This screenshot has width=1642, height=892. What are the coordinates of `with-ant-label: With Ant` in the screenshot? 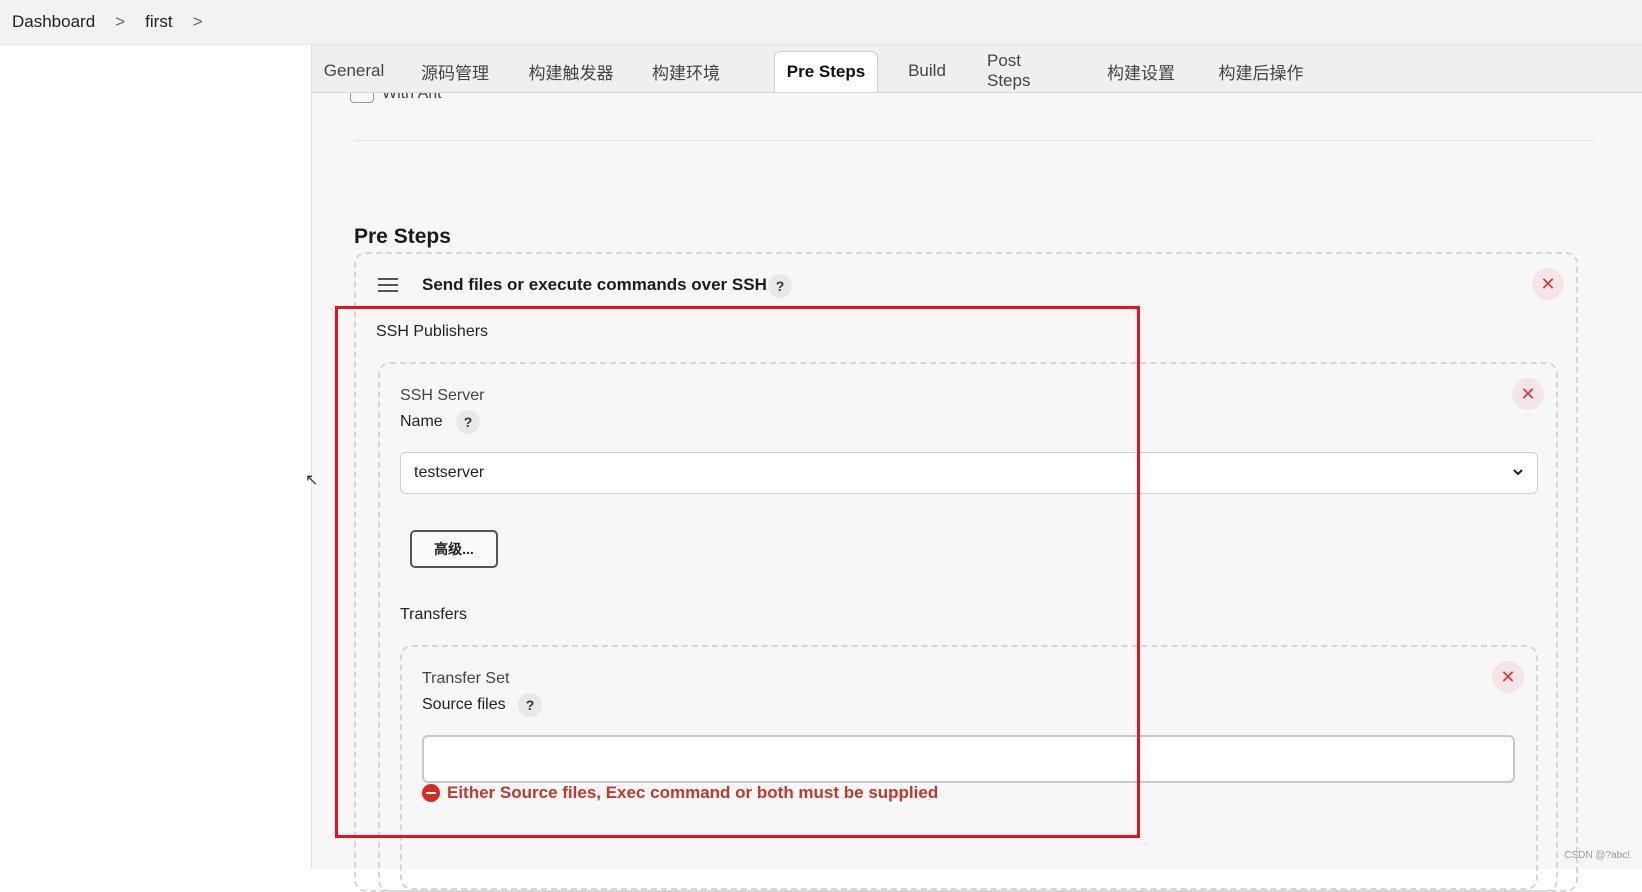 It's located at (412, 98).